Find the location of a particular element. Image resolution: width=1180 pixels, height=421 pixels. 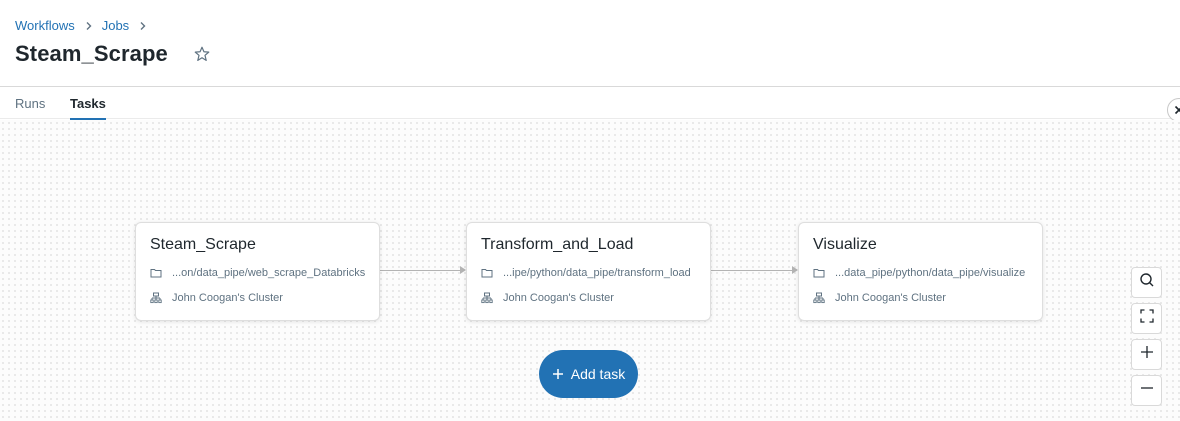

fullscreen-icon is located at coordinates (1146, 318).